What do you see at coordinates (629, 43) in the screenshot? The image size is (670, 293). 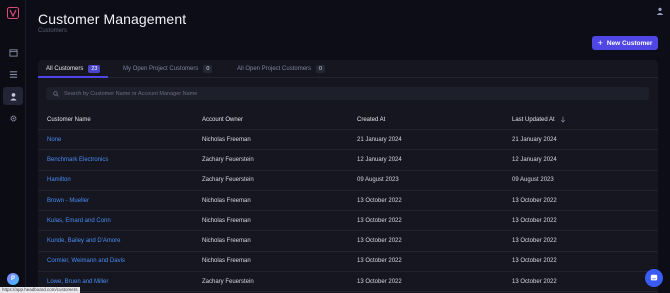 I see `new-customer-label: New Customer` at bounding box center [629, 43].